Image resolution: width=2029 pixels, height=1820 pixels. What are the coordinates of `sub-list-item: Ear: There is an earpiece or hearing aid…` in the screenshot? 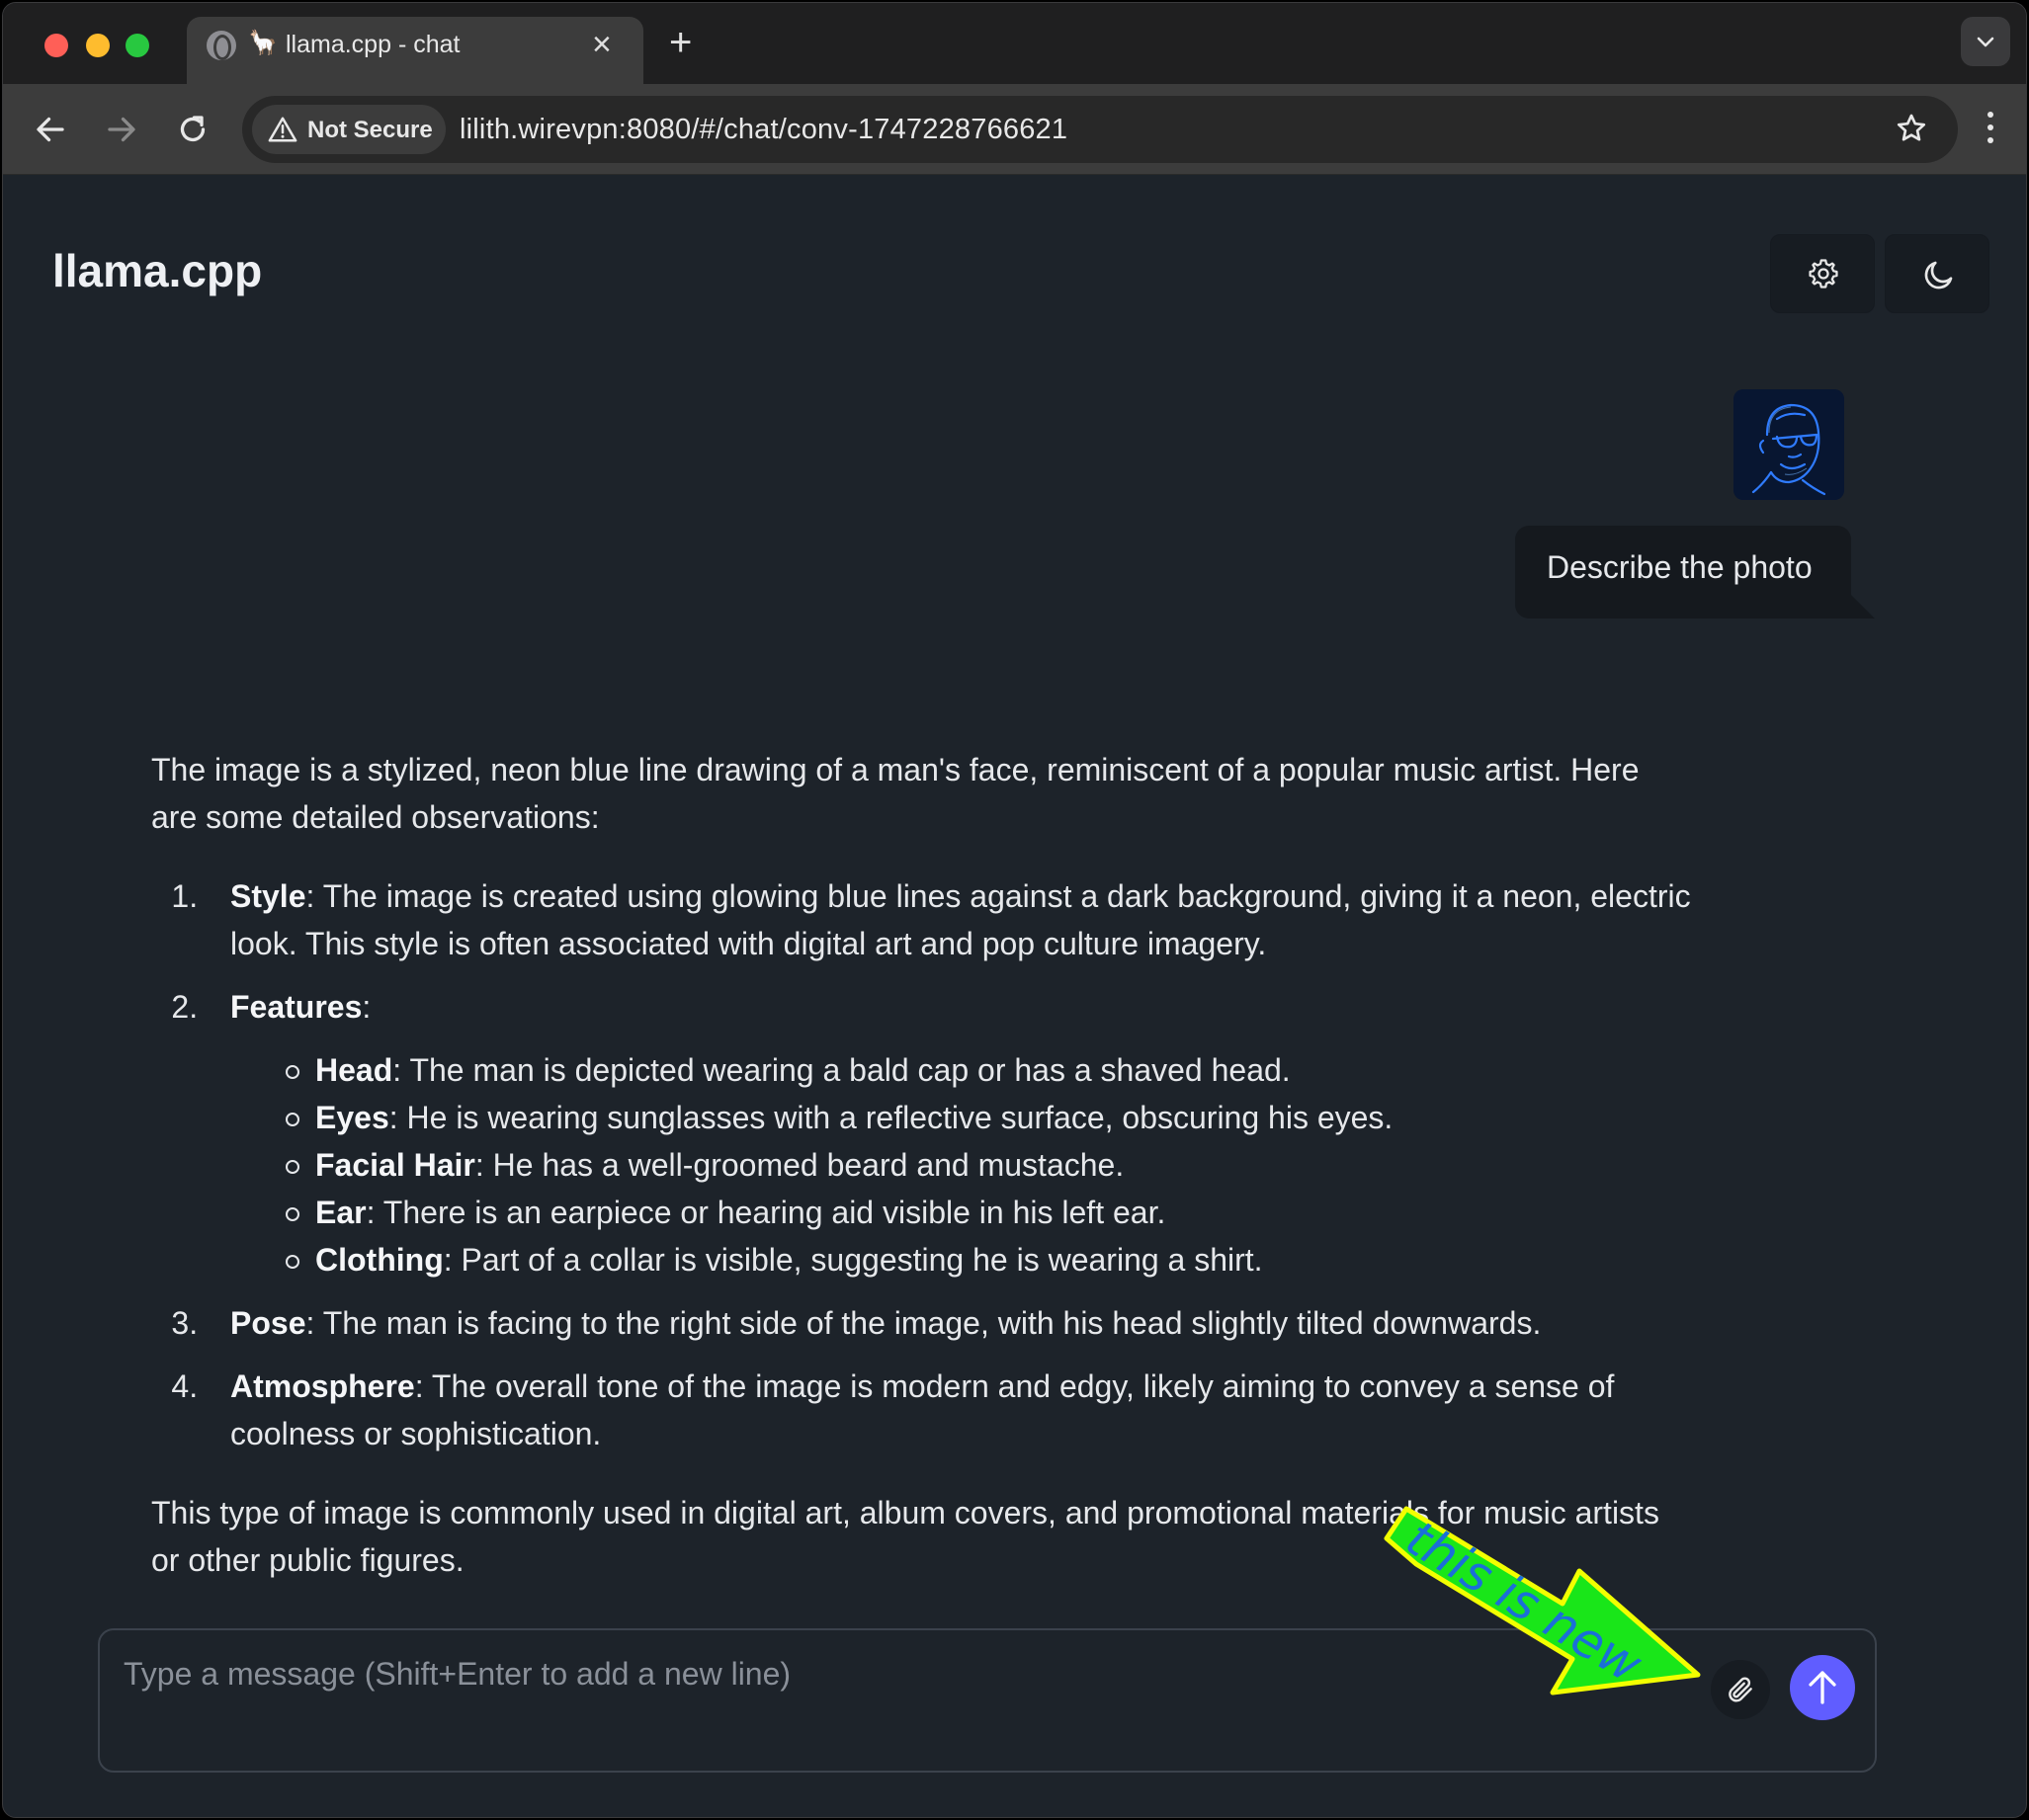 It's located at (989, 1212).